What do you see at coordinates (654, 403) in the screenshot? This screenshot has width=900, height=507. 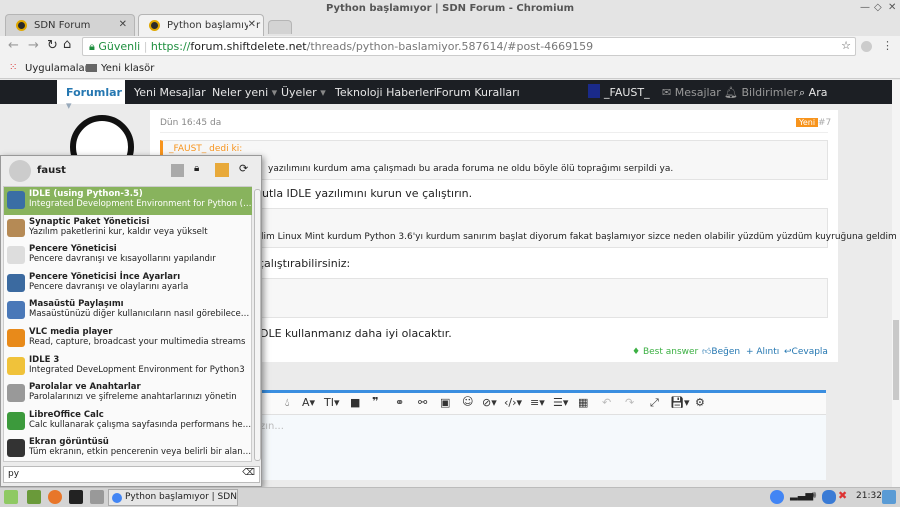 I see `fullscreen-icon: ⤢` at bounding box center [654, 403].